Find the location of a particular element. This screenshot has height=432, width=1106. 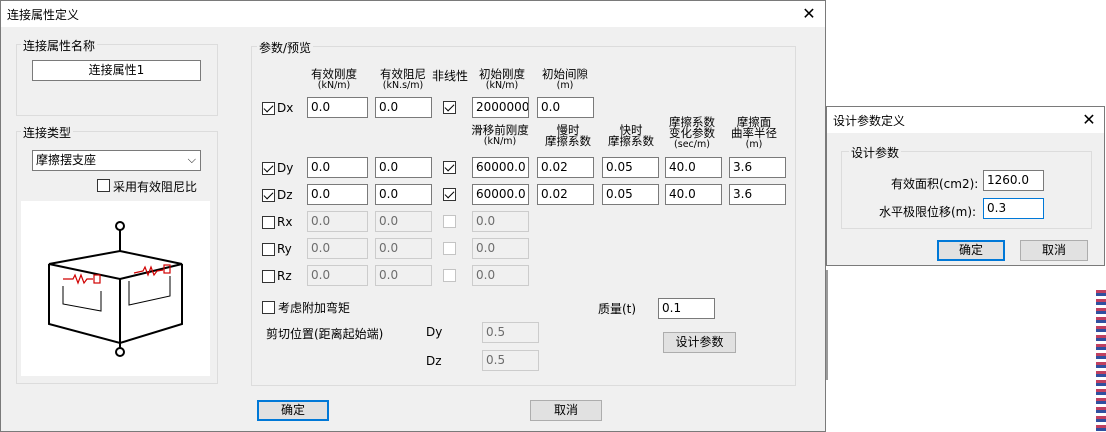

dx-eff-damping-input: 0.0 is located at coordinates (403, 107).